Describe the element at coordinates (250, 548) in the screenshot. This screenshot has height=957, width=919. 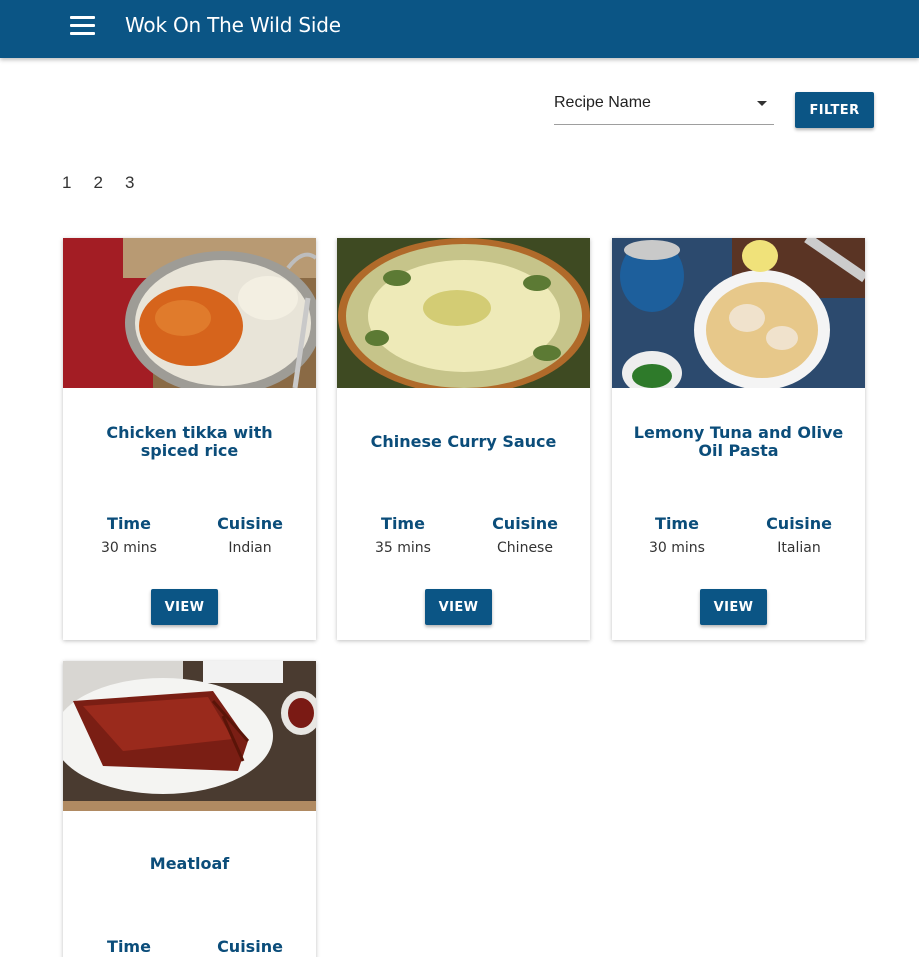
I see `cuisine-value: Indian` at that location.